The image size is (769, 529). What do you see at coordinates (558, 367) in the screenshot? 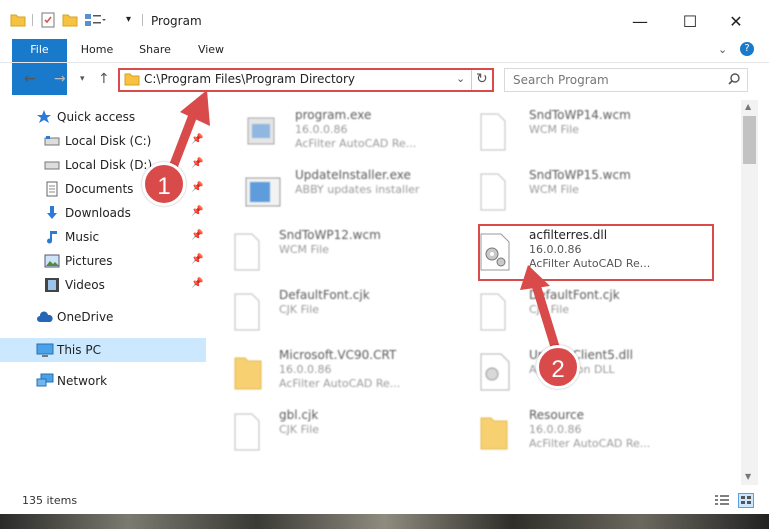
I see `step-2-badge: 2` at bounding box center [558, 367].